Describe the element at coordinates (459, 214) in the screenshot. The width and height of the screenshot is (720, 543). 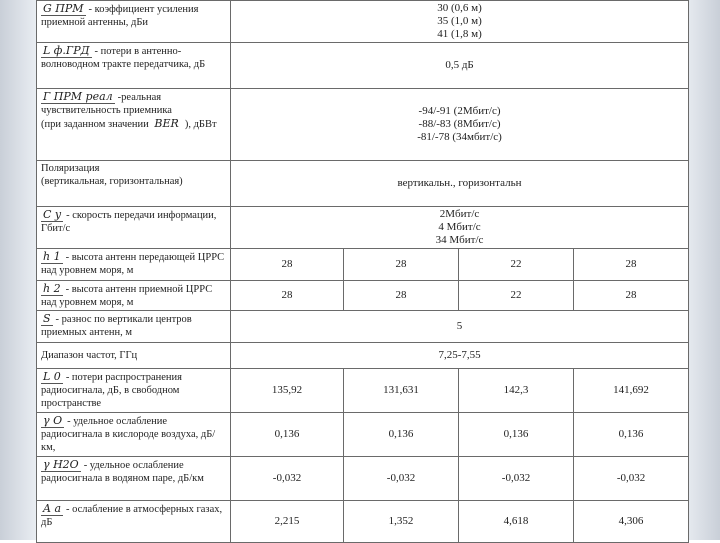
I see `value-line: 2Мбит/с` at that location.